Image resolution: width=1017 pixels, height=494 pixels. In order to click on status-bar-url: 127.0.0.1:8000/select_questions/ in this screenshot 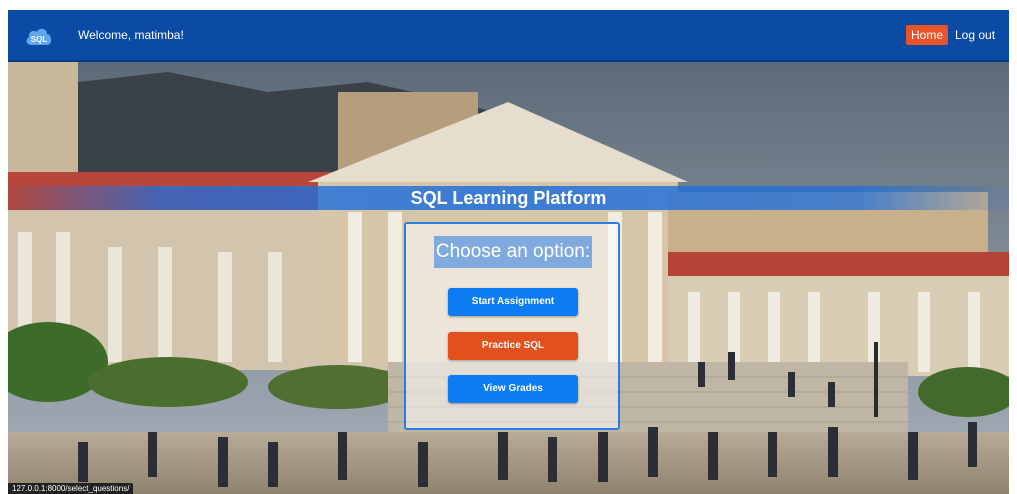, I will do `click(71, 488)`.